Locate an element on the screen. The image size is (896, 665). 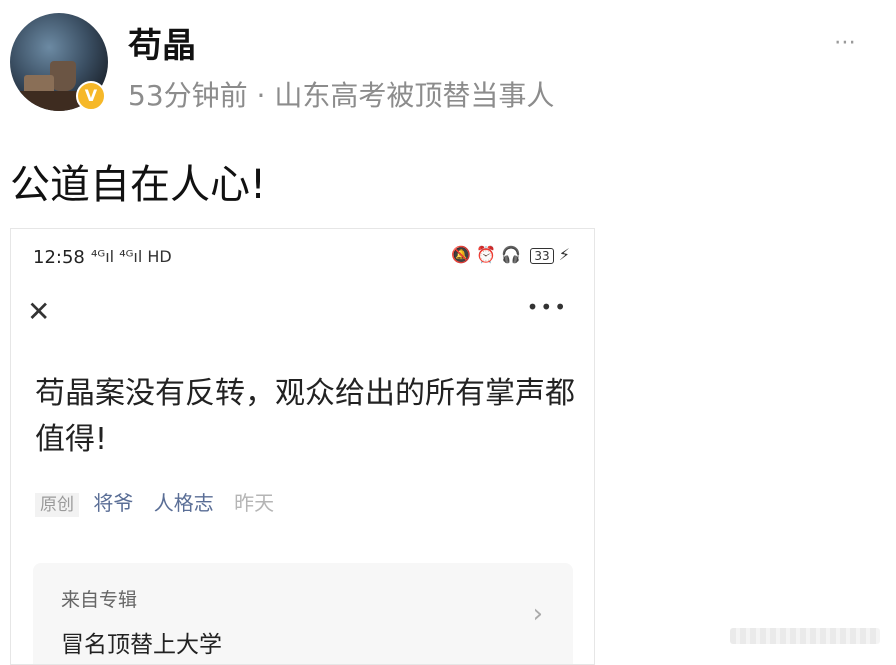
chevron-right-icon: › is located at coordinates (537, 614).